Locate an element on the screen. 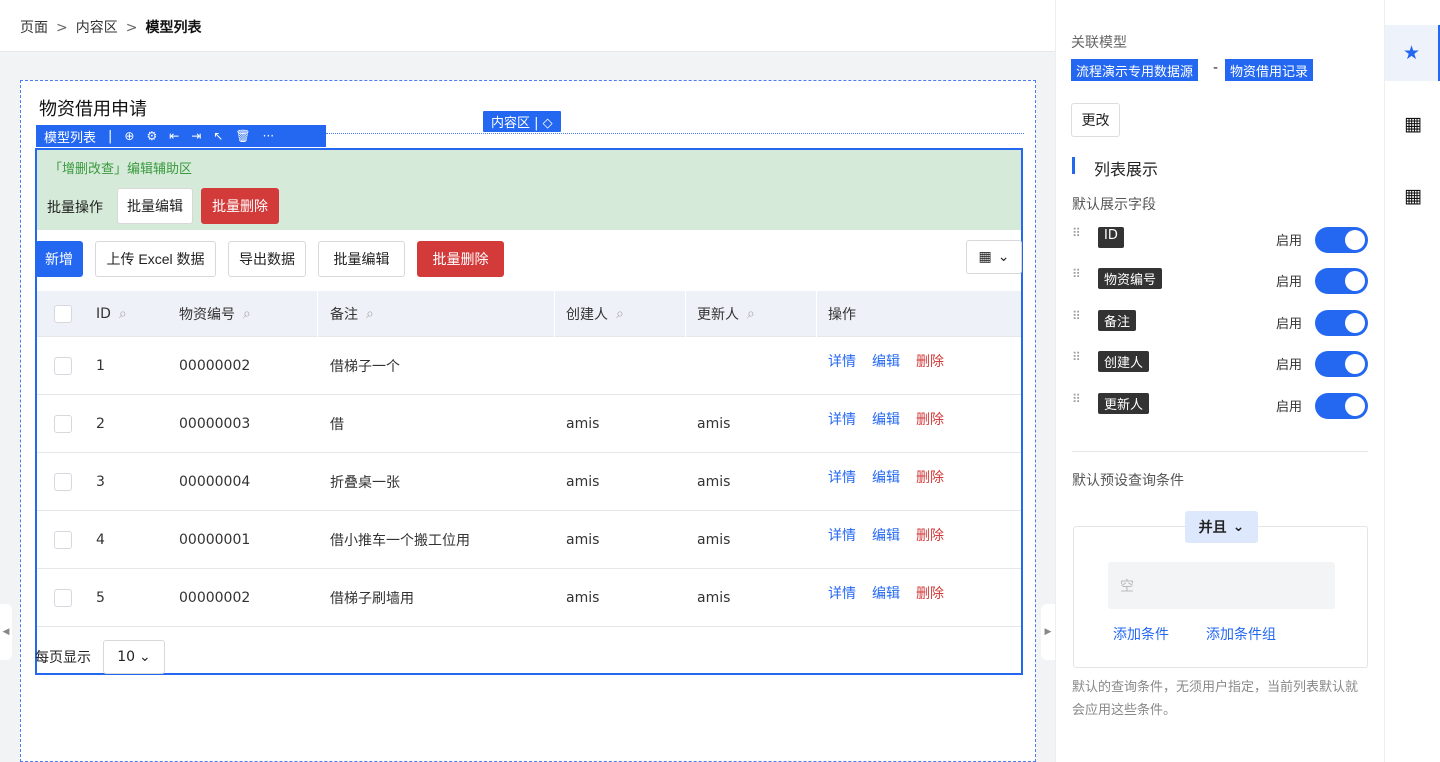 The image size is (1440, 762). header-code: 物资编号 ⌕ is located at coordinates (215, 314).